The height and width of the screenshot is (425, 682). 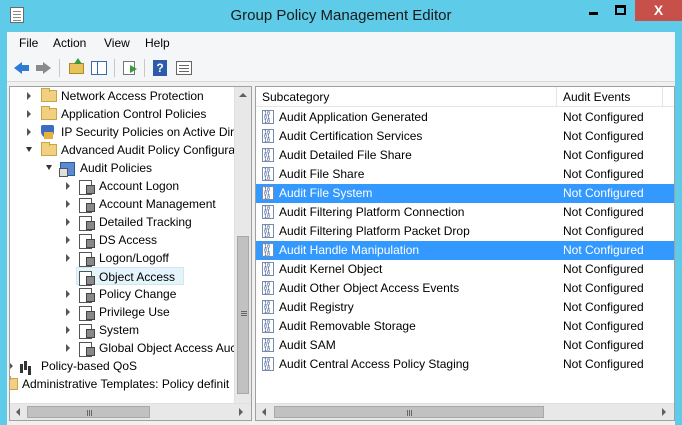 What do you see at coordinates (119, 330) in the screenshot?
I see `tree-item-label: System` at bounding box center [119, 330].